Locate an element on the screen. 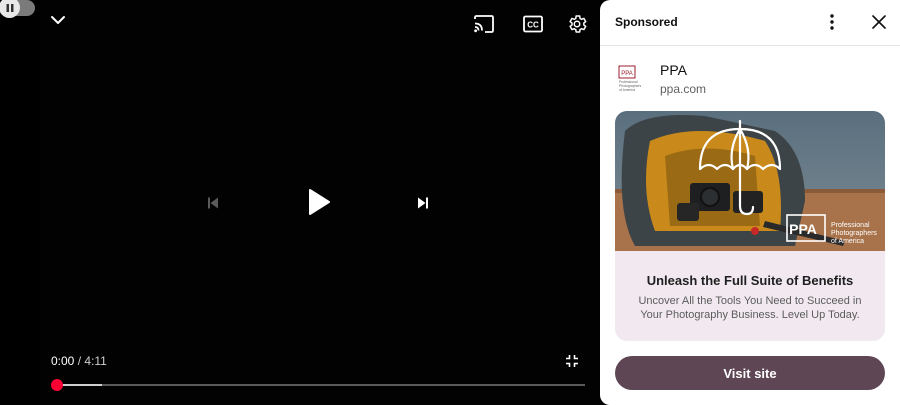  autoplay-toggle is located at coordinates (17, 9).